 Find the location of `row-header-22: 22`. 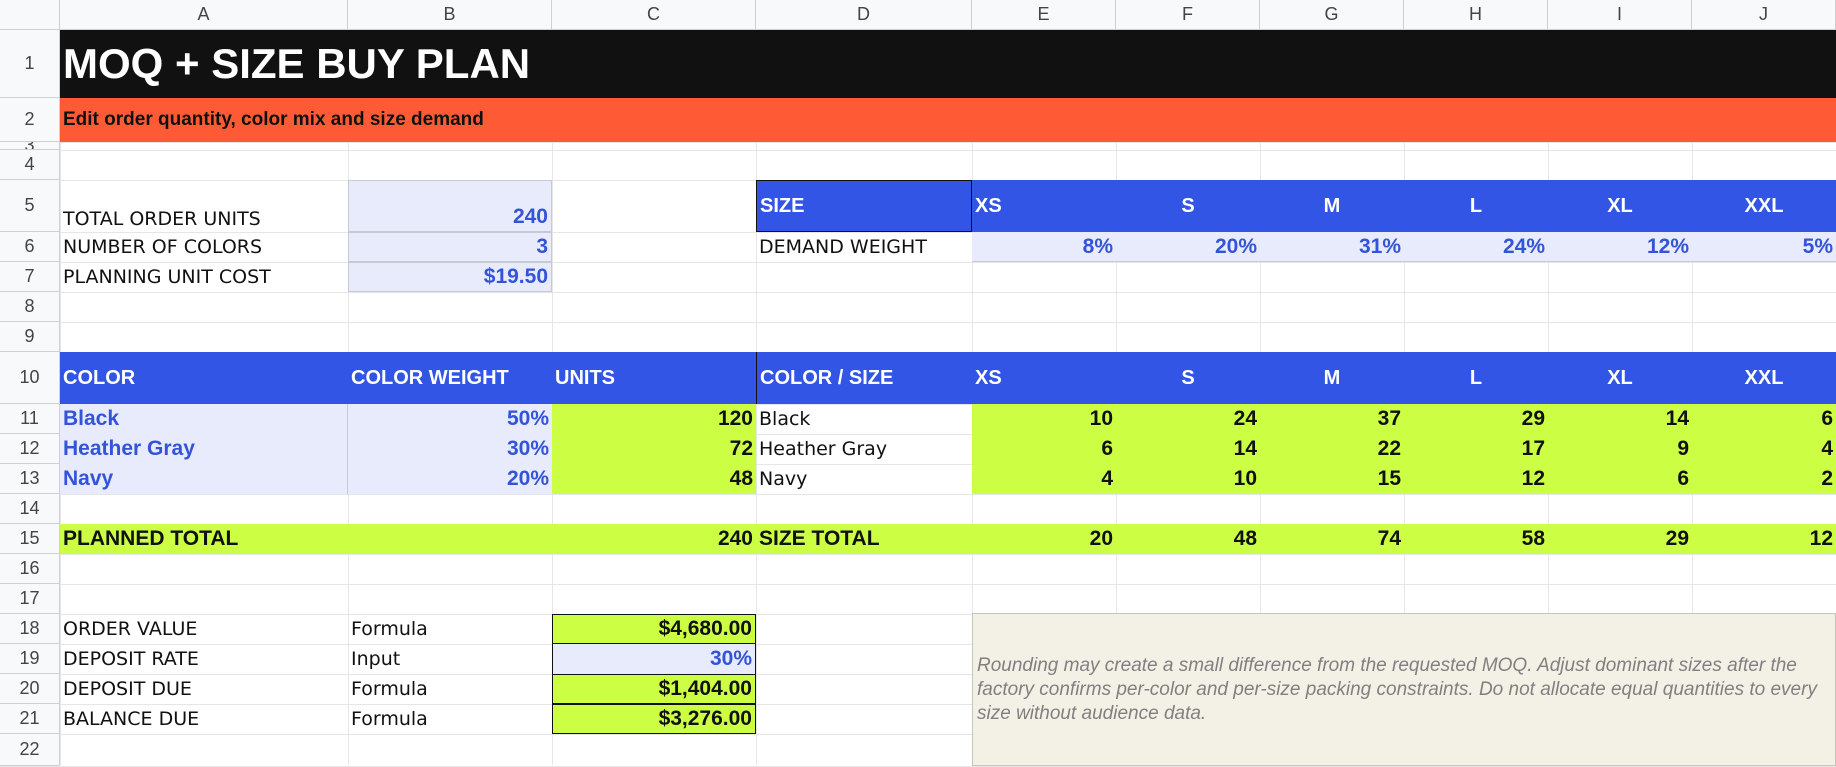

row-header-22: 22 is located at coordinates (30, 750).